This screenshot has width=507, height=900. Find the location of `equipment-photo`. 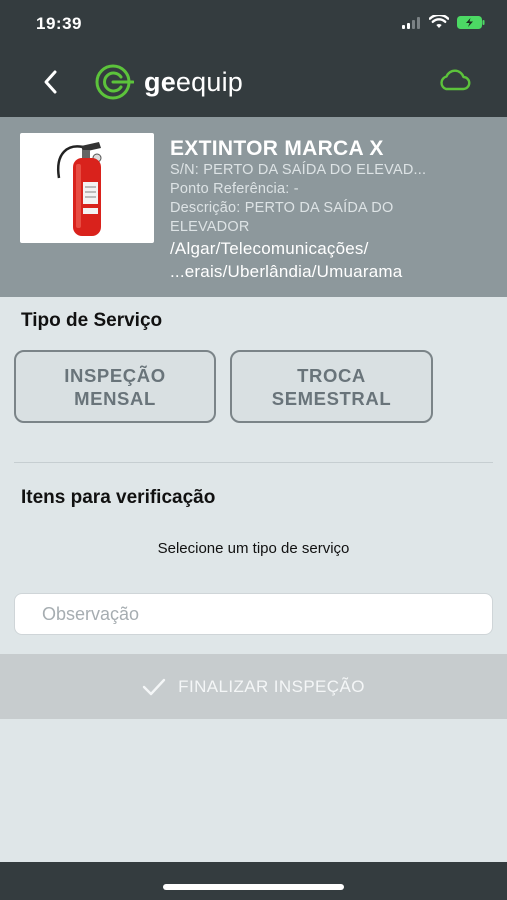

equipment-photo is located at coordinates (87, 188).